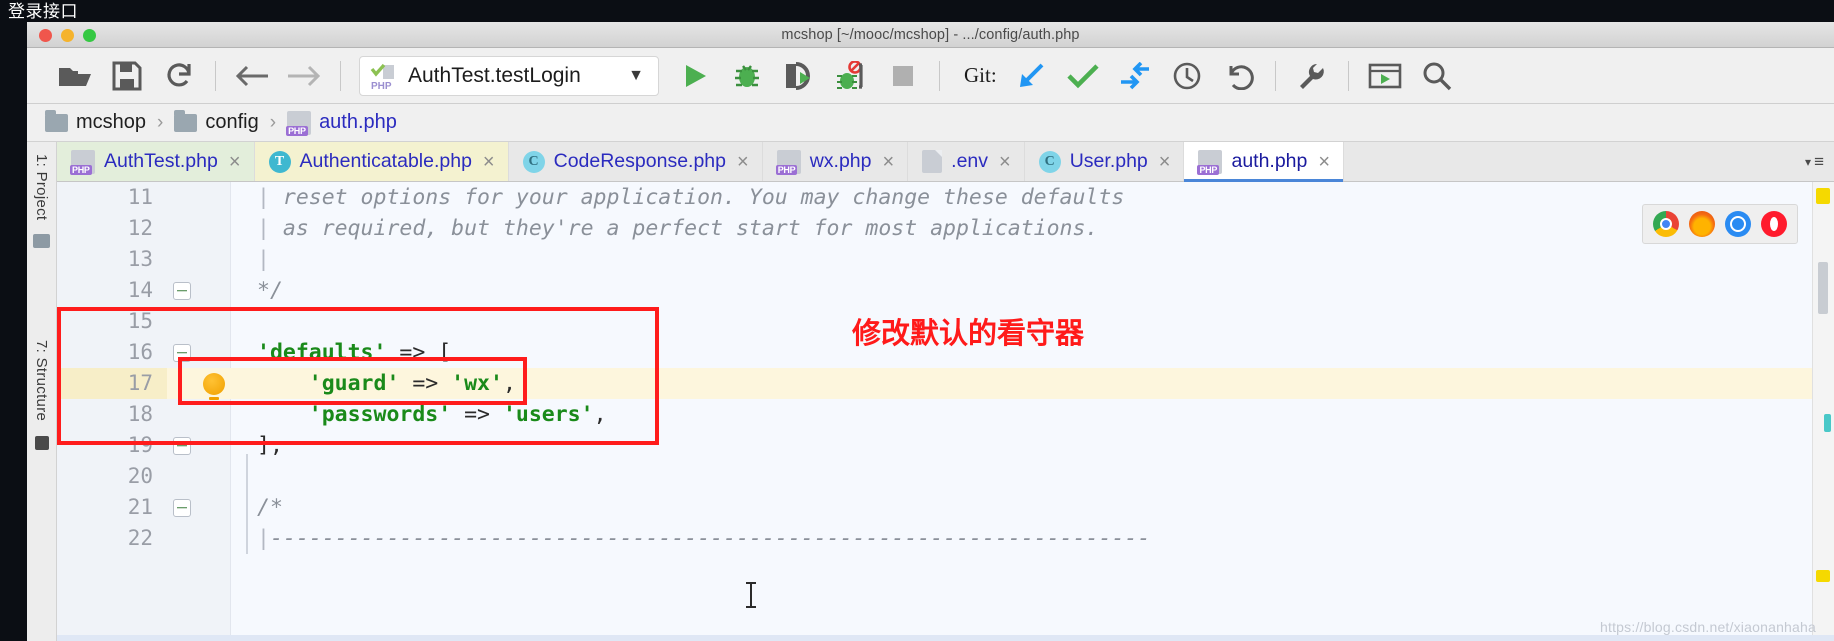 The height and width of the screenshot is (641, 1834). I want to click on sidebar-item-project: 1: Project, so click(41, 187).